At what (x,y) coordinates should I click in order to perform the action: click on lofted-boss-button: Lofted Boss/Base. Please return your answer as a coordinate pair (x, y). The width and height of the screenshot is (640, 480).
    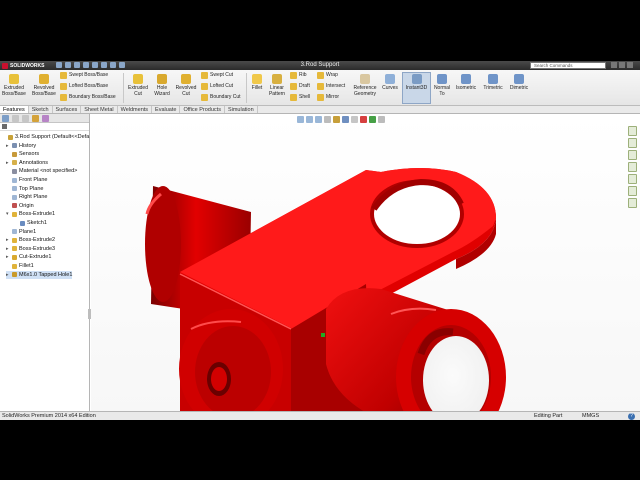
    Looking at the image, I should click on (84, 86).